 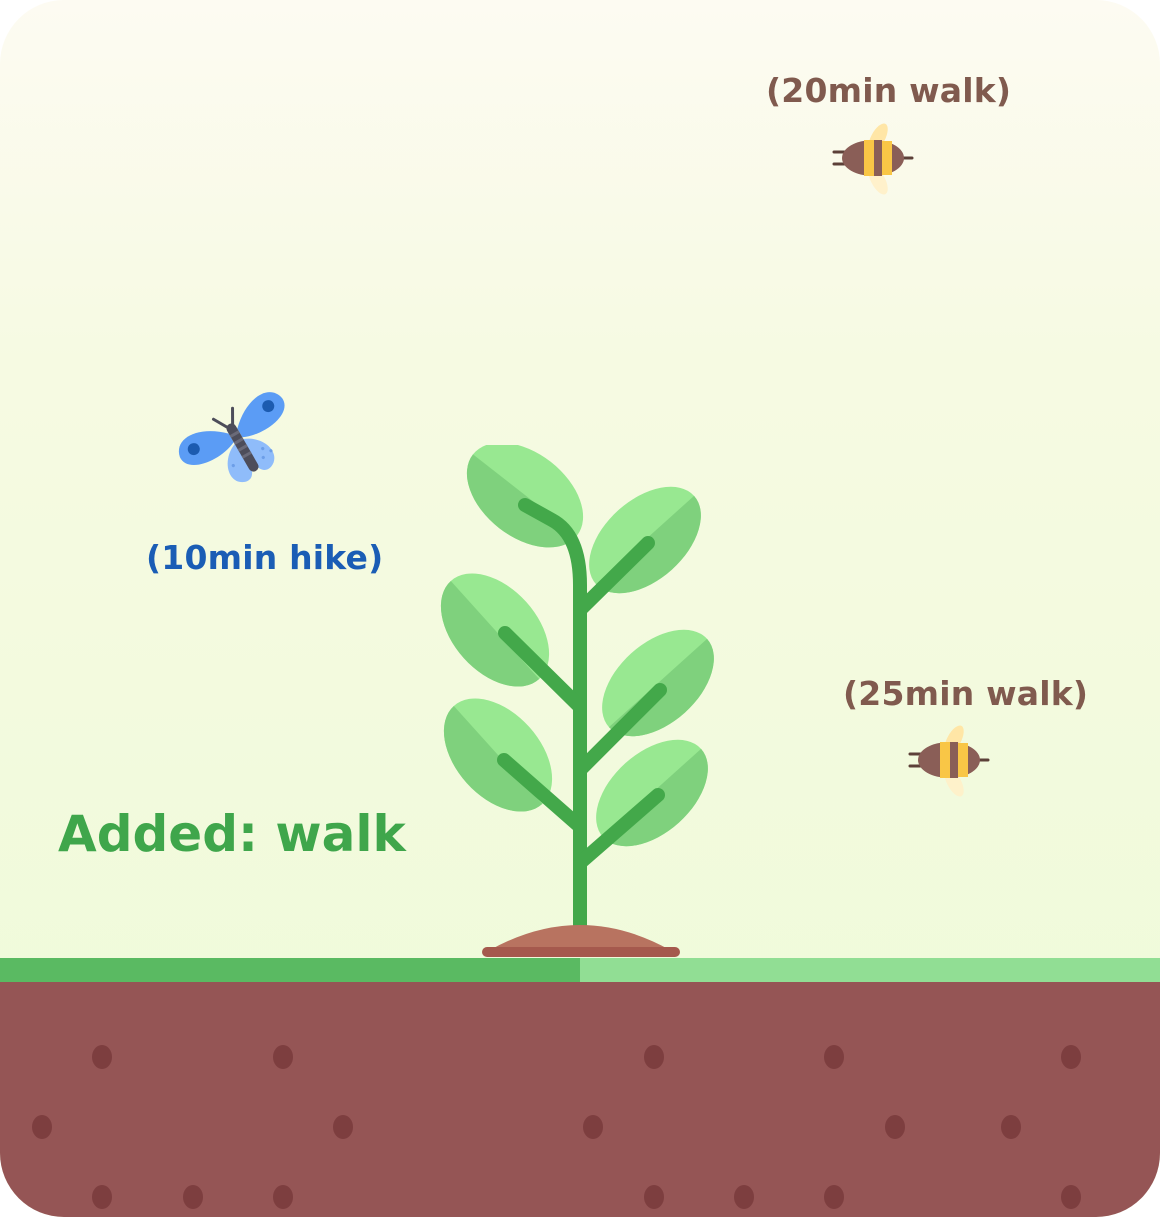 What do you see at coordinates (231, 437) in the screenshot?
I see `butterfly-icon` at bounding box center [231, 437].